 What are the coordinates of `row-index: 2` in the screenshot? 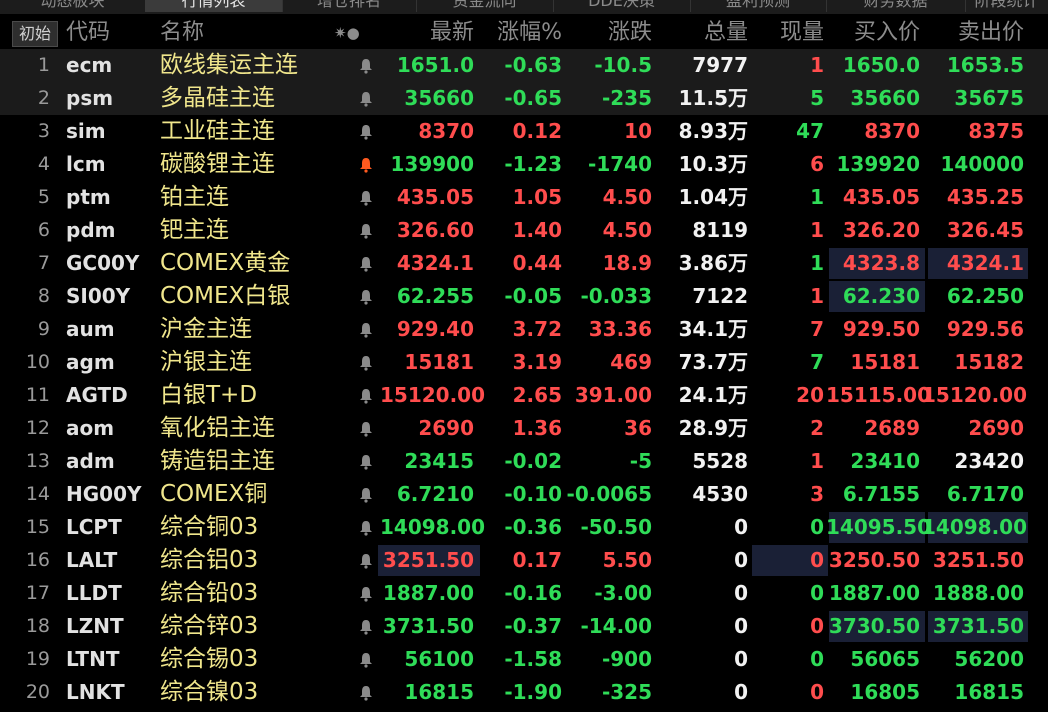 It's located at (43, 98).